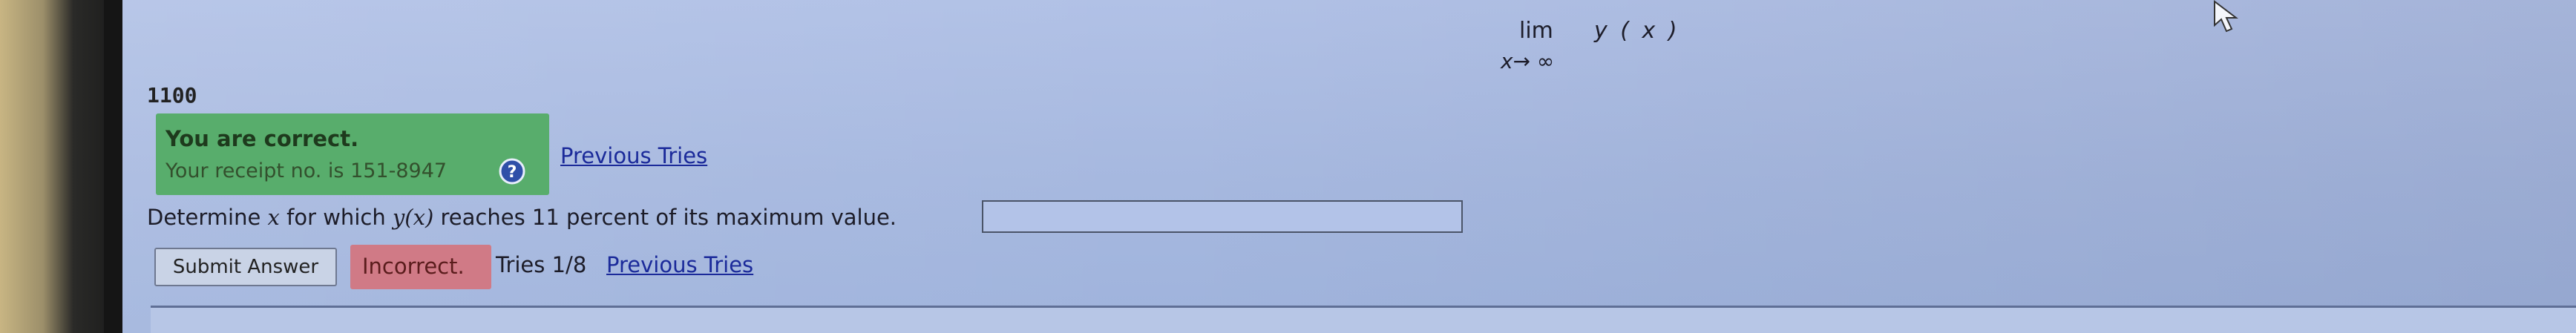 Image resolution: width=2576 pixels, height=333 pixels. Describe the element at coordinates (262, 138) in the screenshot. I see `correct-status-title: You are correct.` at that location.